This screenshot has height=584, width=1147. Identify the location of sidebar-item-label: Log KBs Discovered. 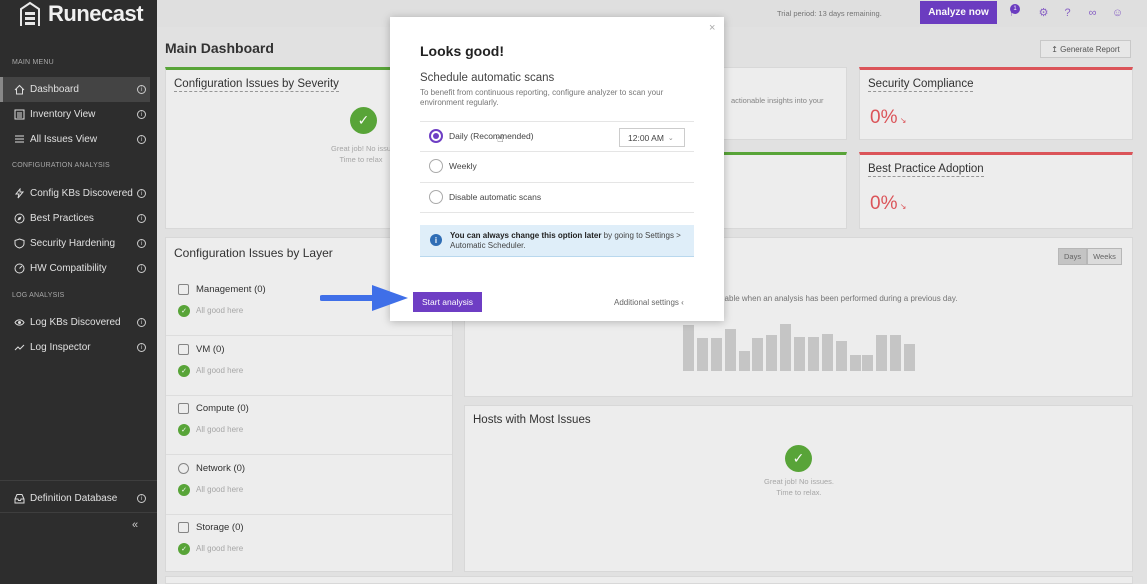
(75, 322).